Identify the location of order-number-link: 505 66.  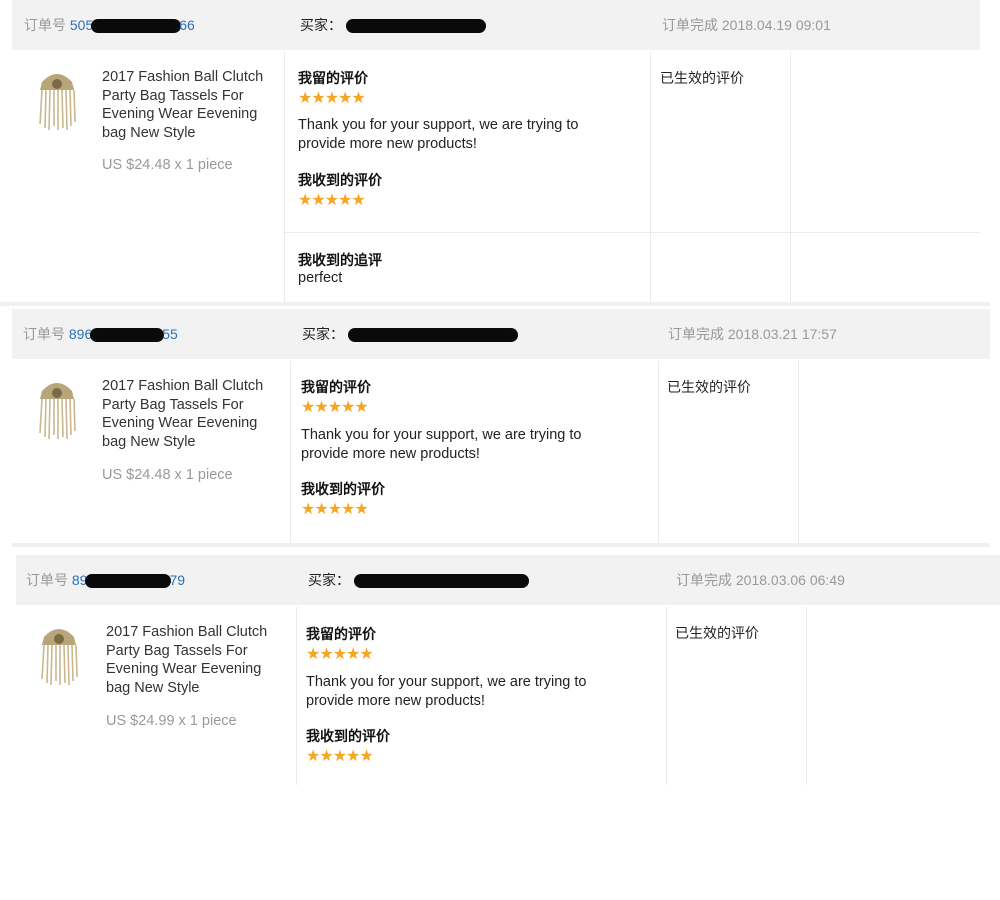
(132, 25).